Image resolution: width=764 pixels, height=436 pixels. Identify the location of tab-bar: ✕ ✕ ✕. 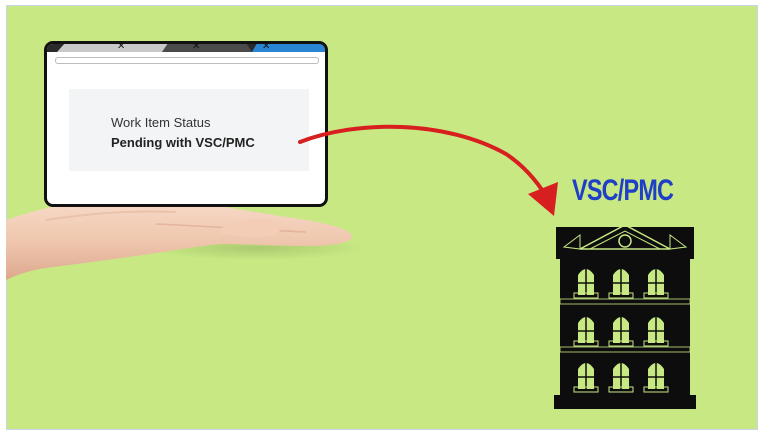
(186, 48).